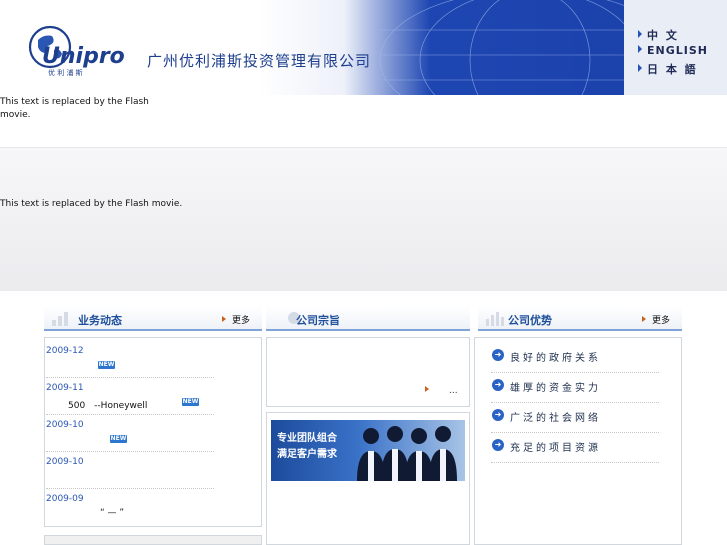 Image resolution: width=727 pixels, height=545 pixels. Describe the element at coordinates (368, 372) in the screenshot. I see `company-purpose-panel` at that location.